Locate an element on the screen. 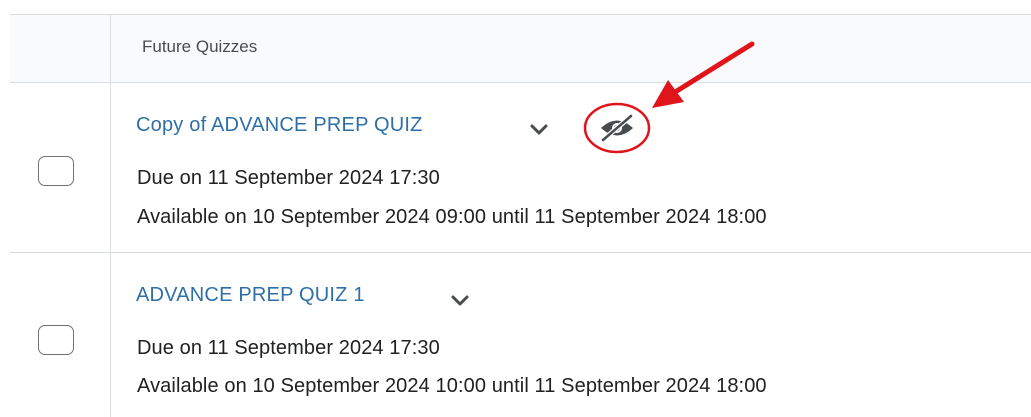  section-heading: Future Quizzes is located at coordinates (200, 46).